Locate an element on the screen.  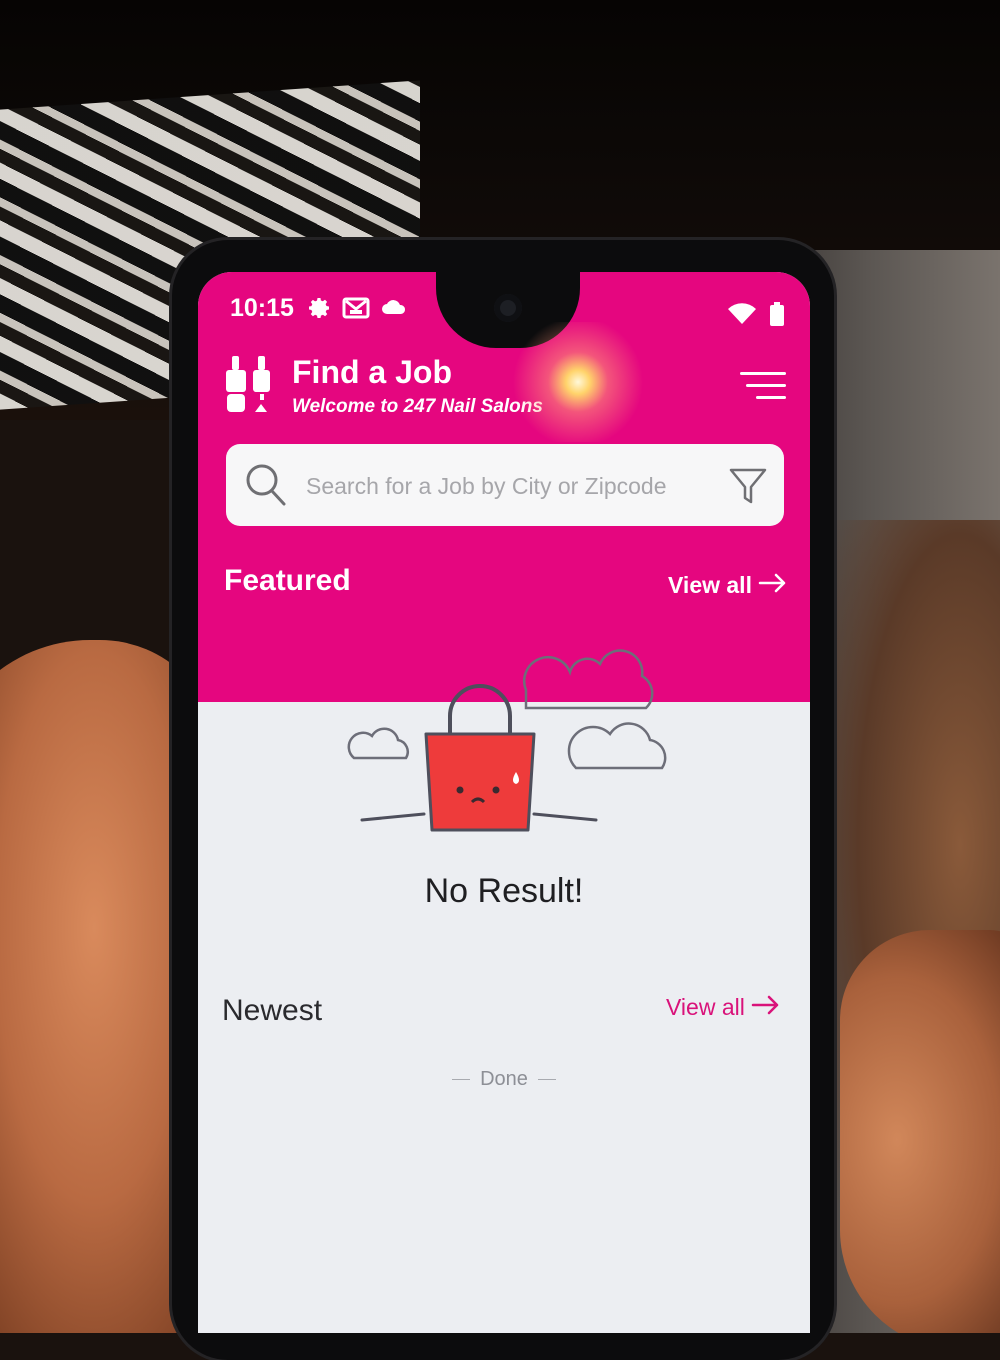
front-camera is located at coordinates (508, 308).